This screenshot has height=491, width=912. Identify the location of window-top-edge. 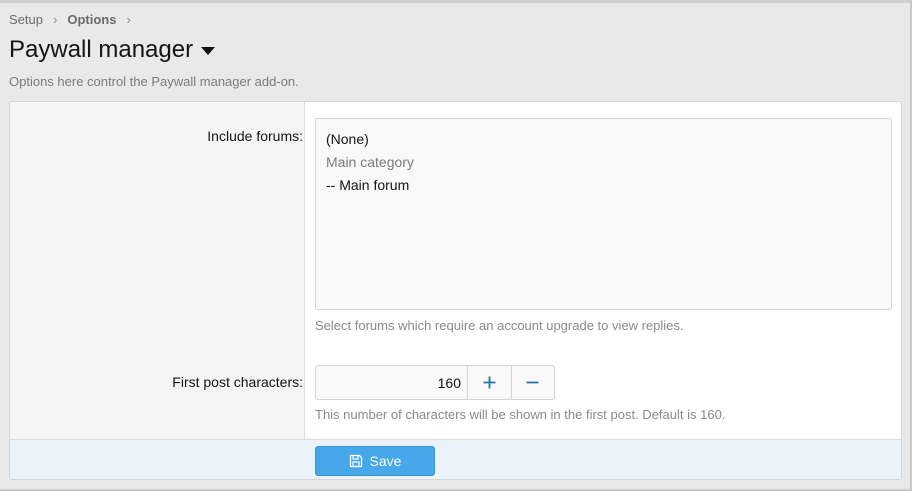
(456, 1).